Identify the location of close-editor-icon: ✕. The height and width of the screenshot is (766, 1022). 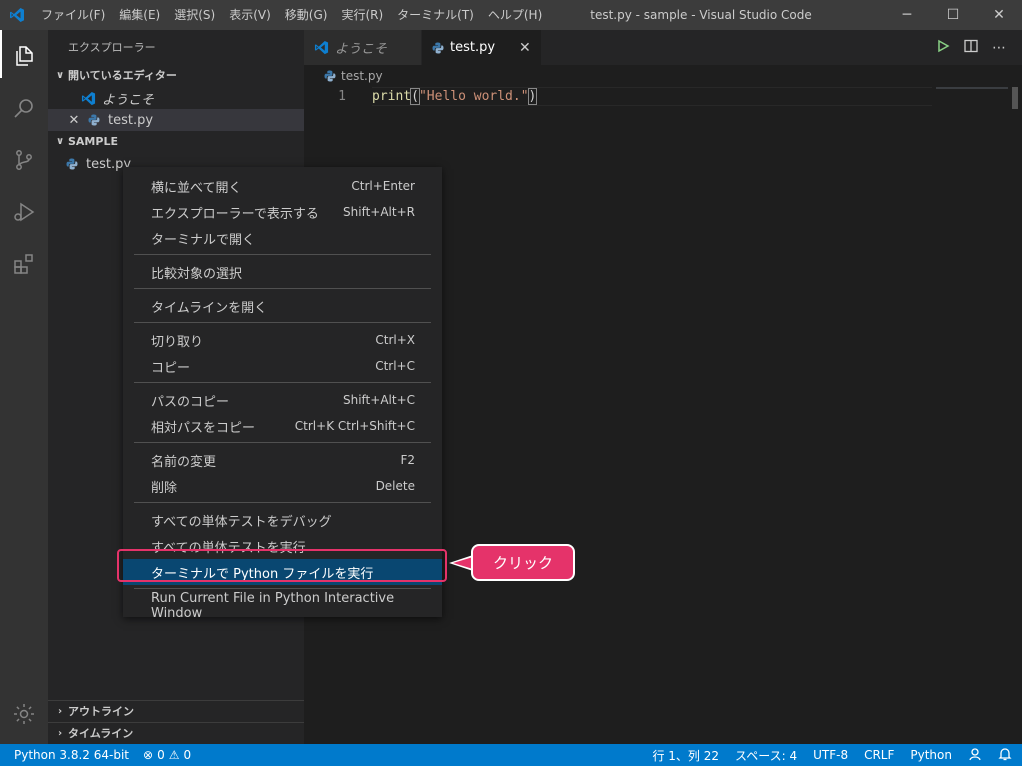
(74, 120).